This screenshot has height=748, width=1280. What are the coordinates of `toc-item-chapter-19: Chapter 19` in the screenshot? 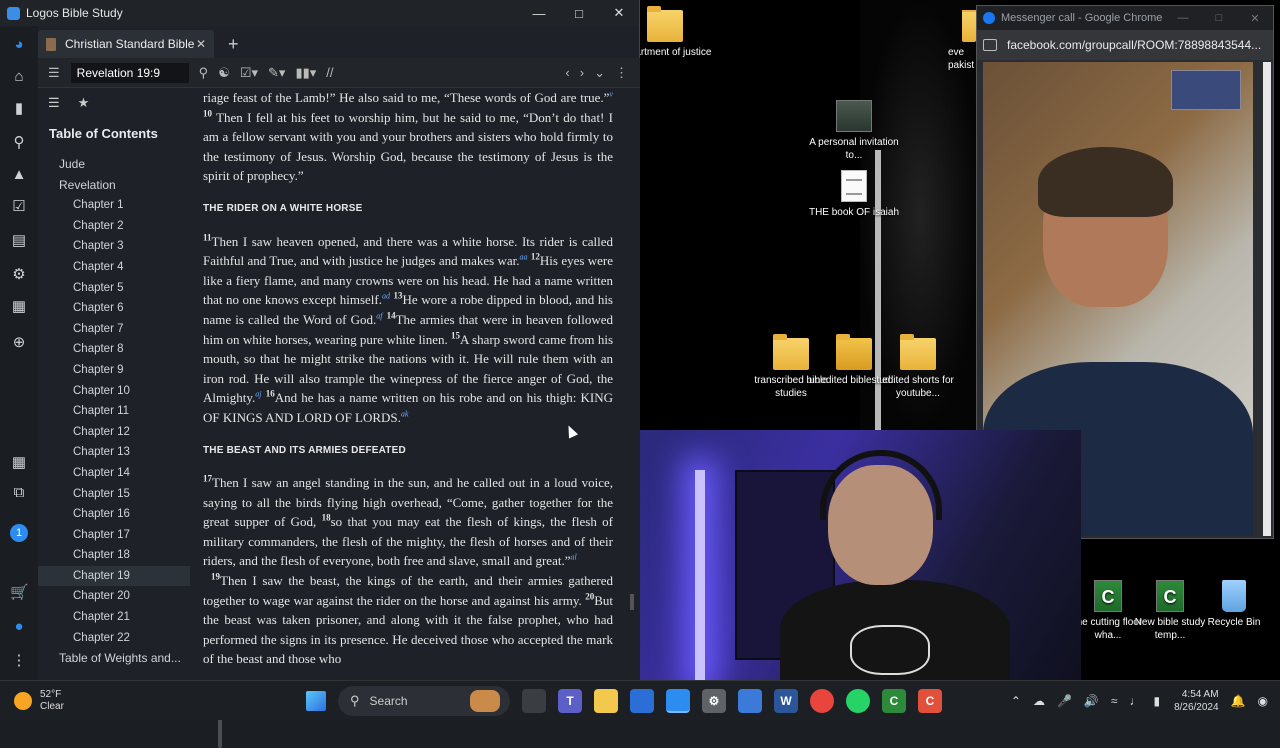 It's located at (114, 576).